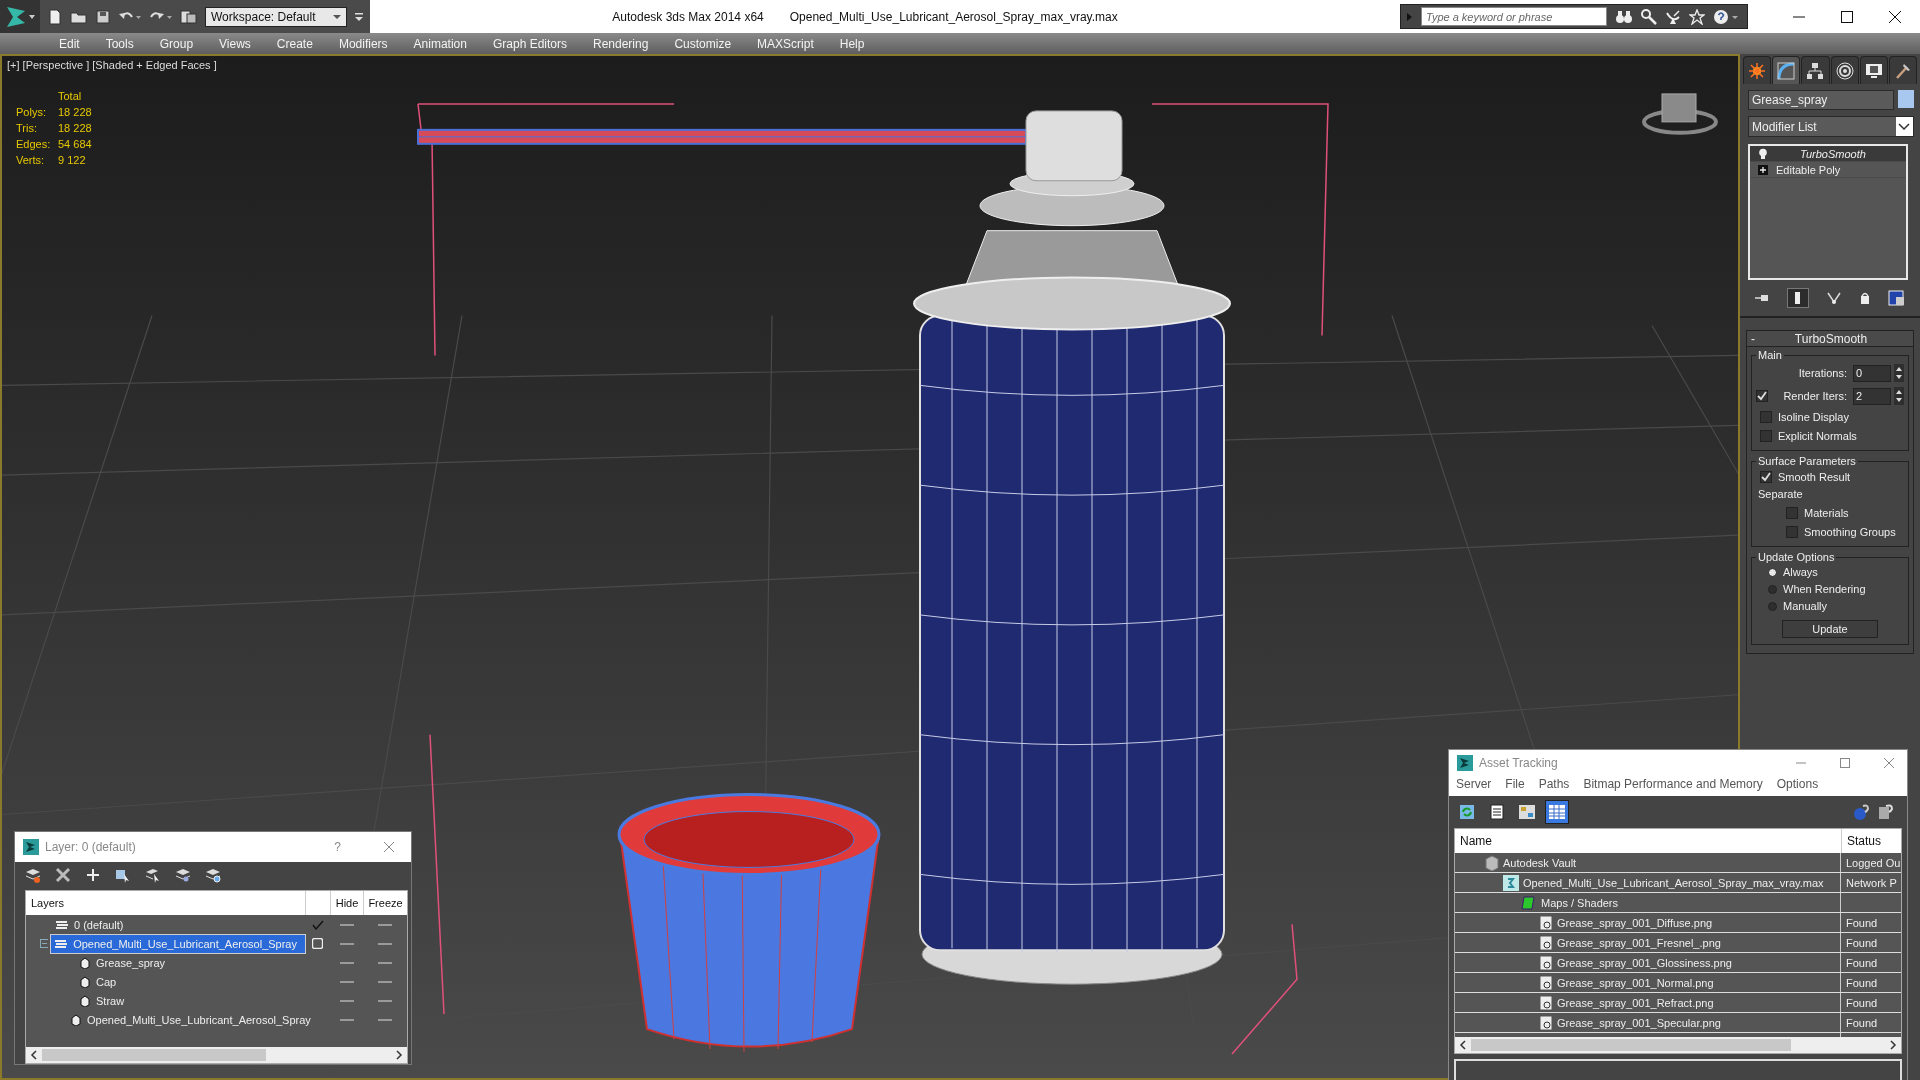 This screenshot has width=1920, height=1080. Describe the element at coordinates (1680, 114) in the screenshot. I see `viewcube-icon` at that location.